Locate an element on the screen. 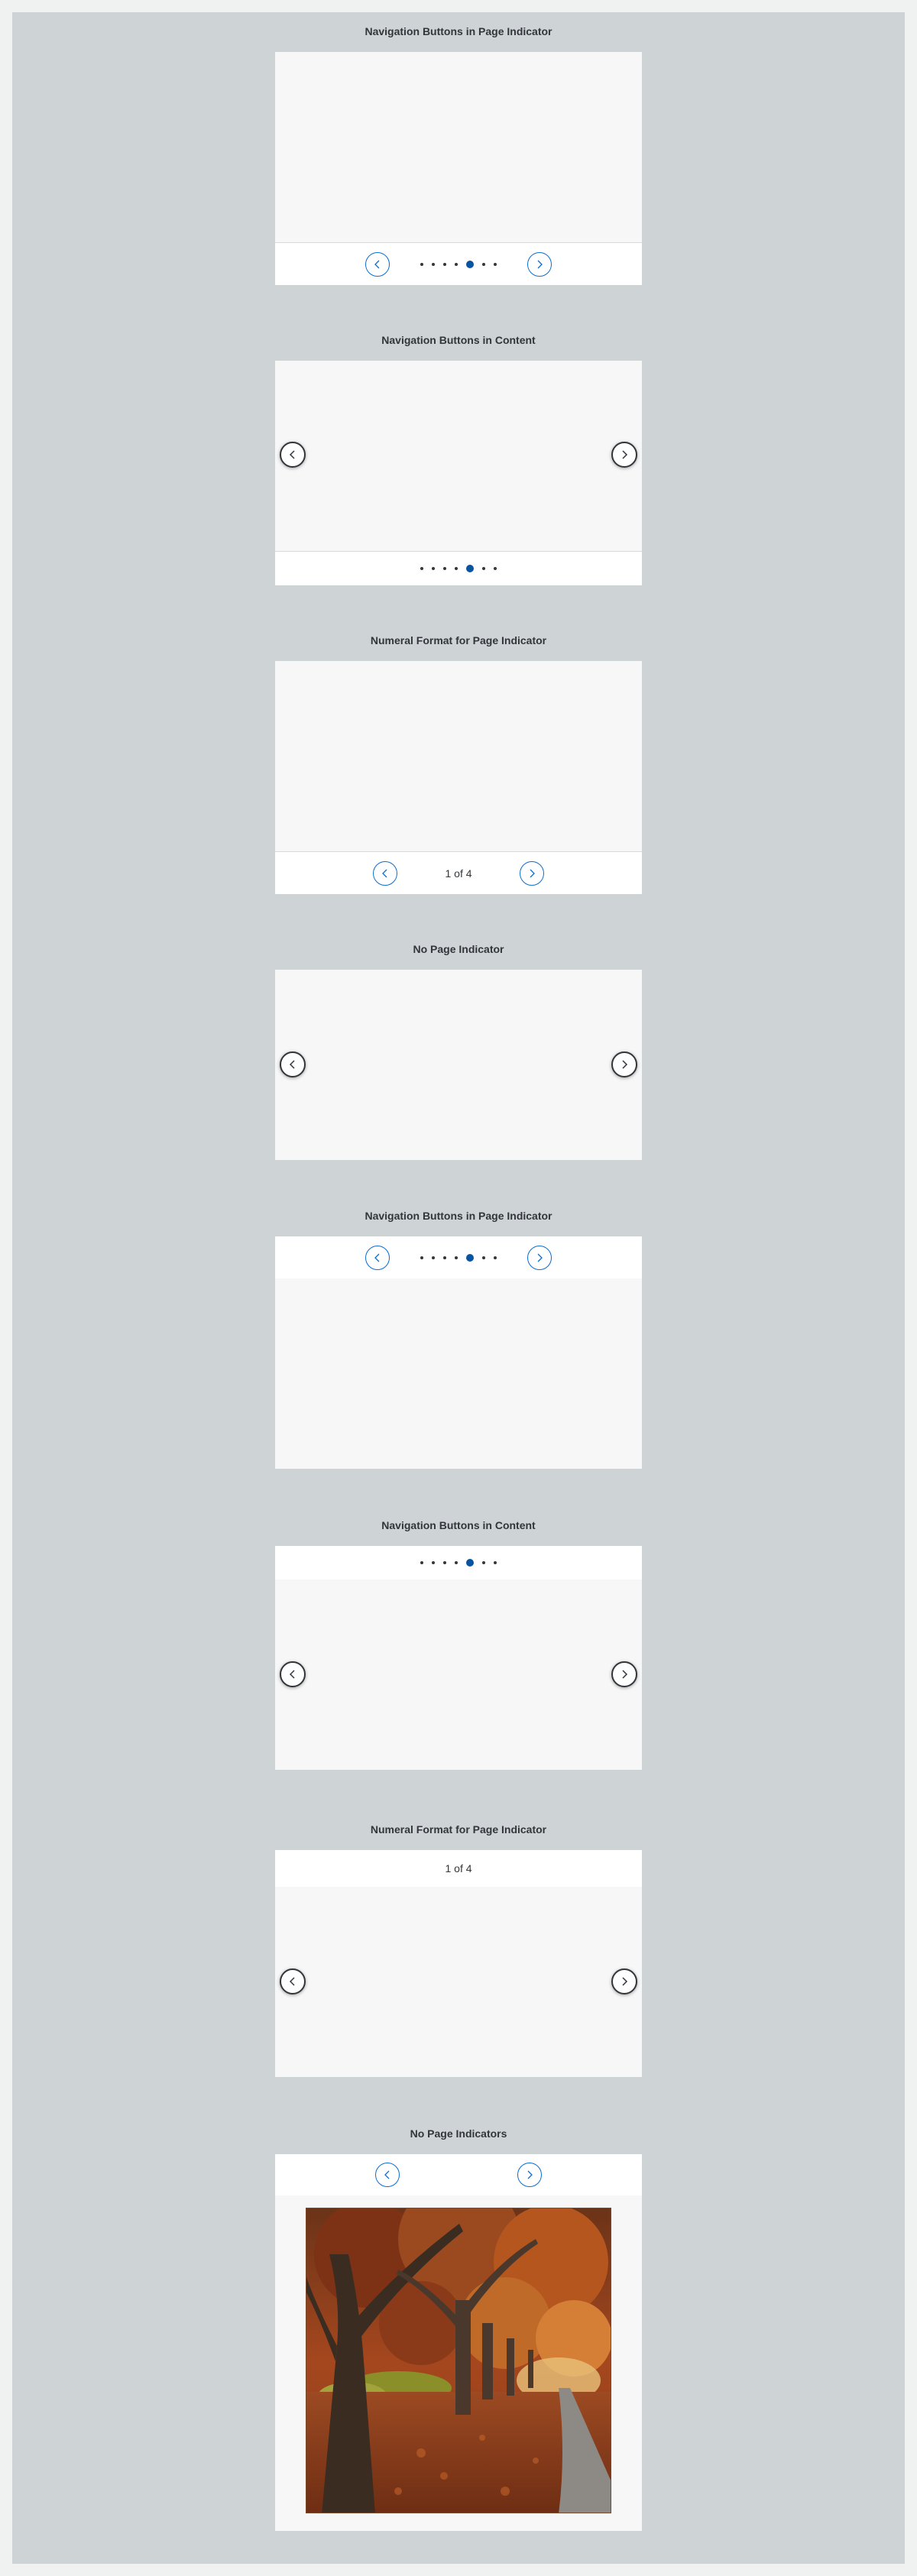 This screenshot has width=917, height=2576. autumn-trees-image is located at coordinates (458, 2360).